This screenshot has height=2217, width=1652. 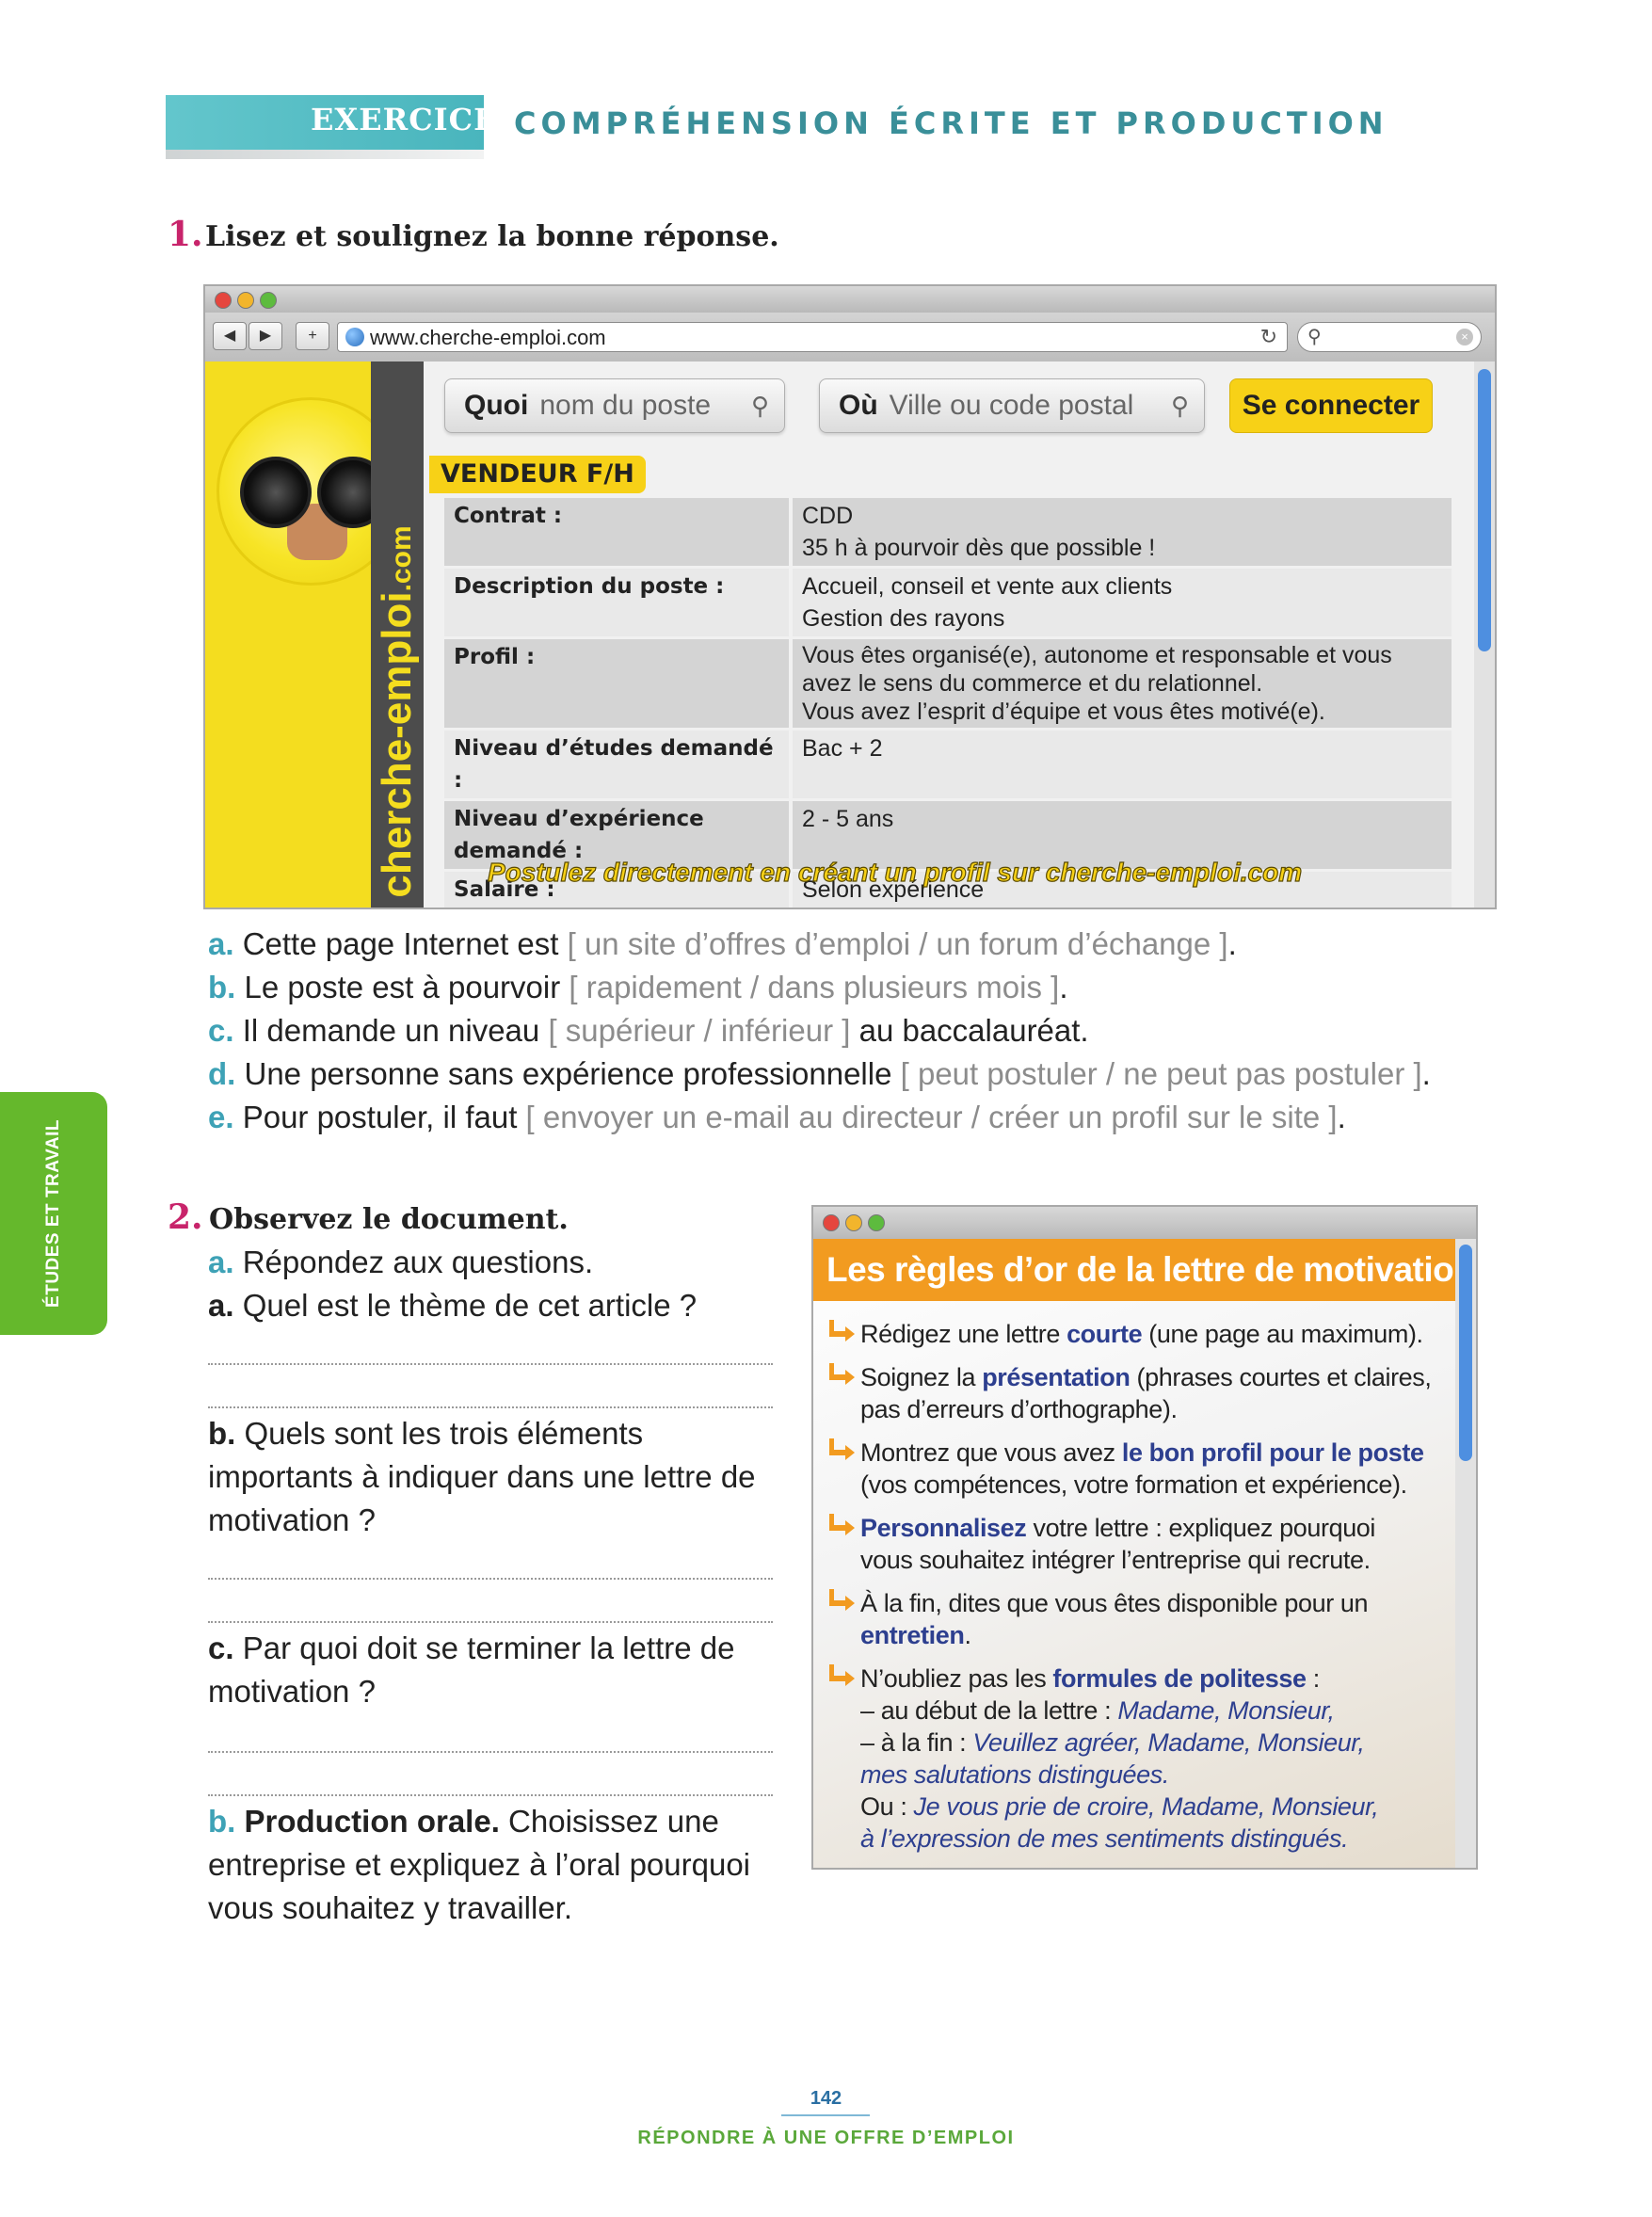 What do you see at coordinates (613, 1821) in the screenshot?
I see `part-text: Choisissez une` at bounding box center [613, 1821].